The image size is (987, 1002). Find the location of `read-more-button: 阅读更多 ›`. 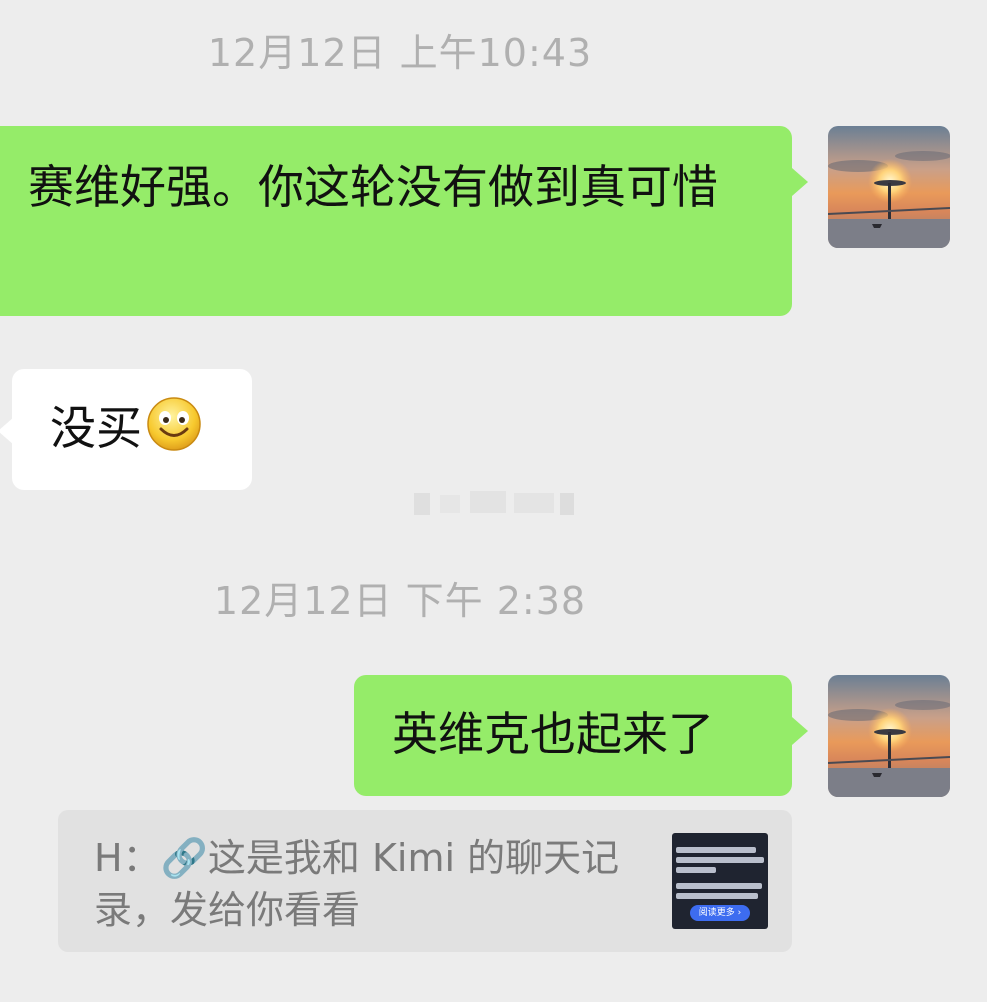

read-more-button: 阅读更多 › is located at coordinates (720, 913).